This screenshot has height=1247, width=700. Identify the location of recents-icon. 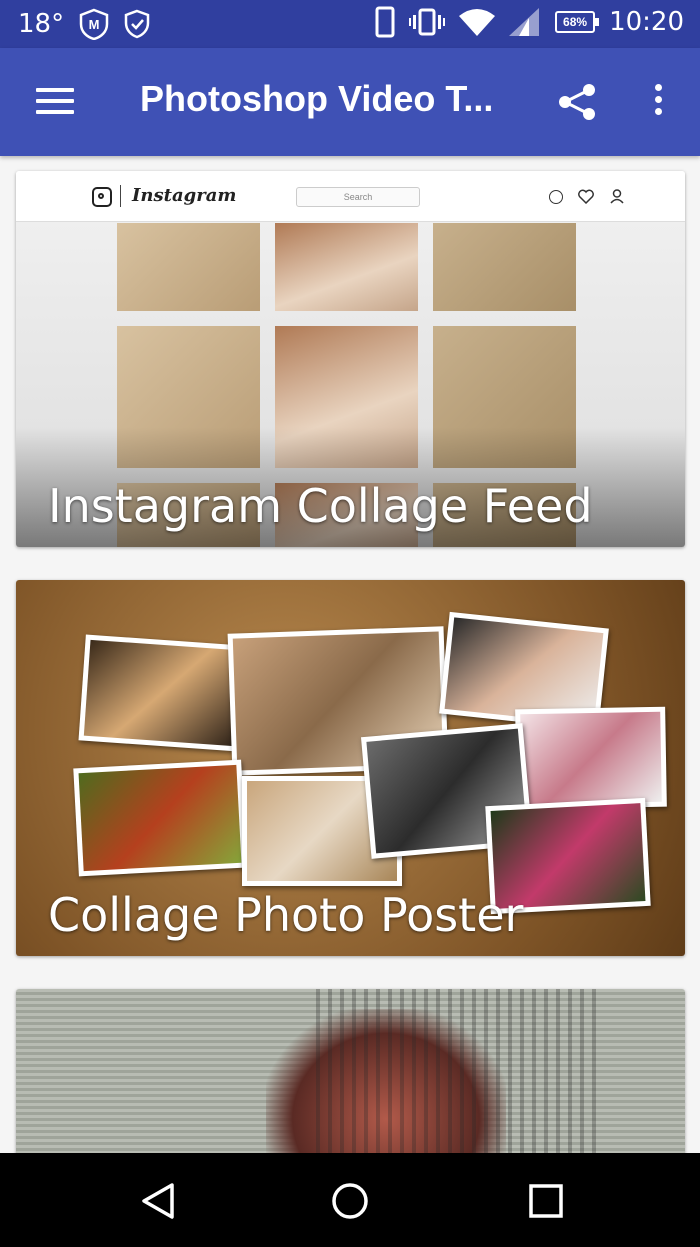
(546, 1201).